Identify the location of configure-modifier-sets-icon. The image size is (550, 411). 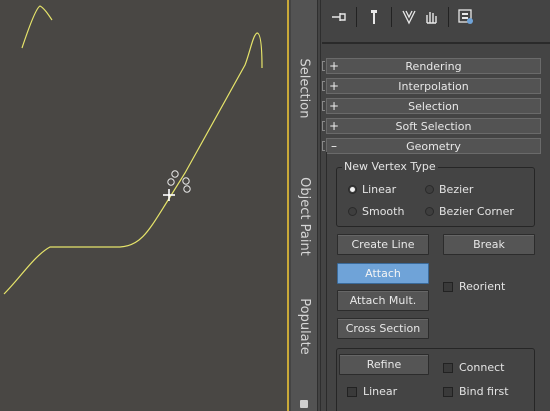
(466, 17).